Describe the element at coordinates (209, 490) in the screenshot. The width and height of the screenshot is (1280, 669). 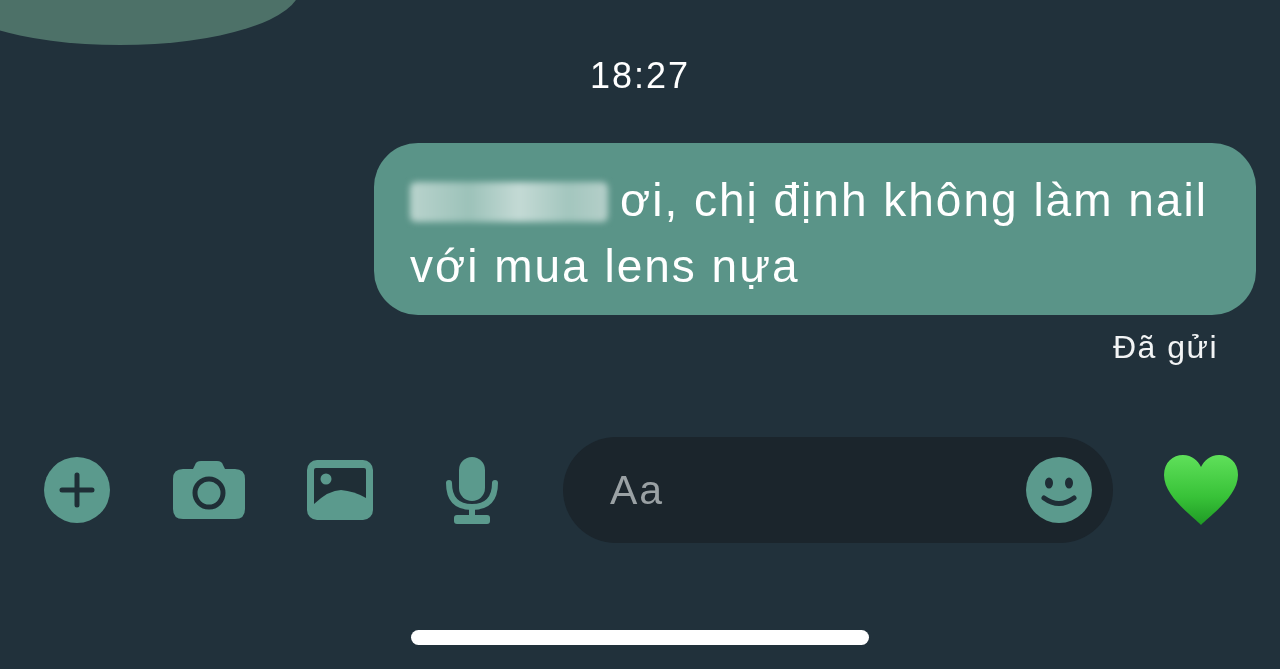
I see `camera-icon` at that location.